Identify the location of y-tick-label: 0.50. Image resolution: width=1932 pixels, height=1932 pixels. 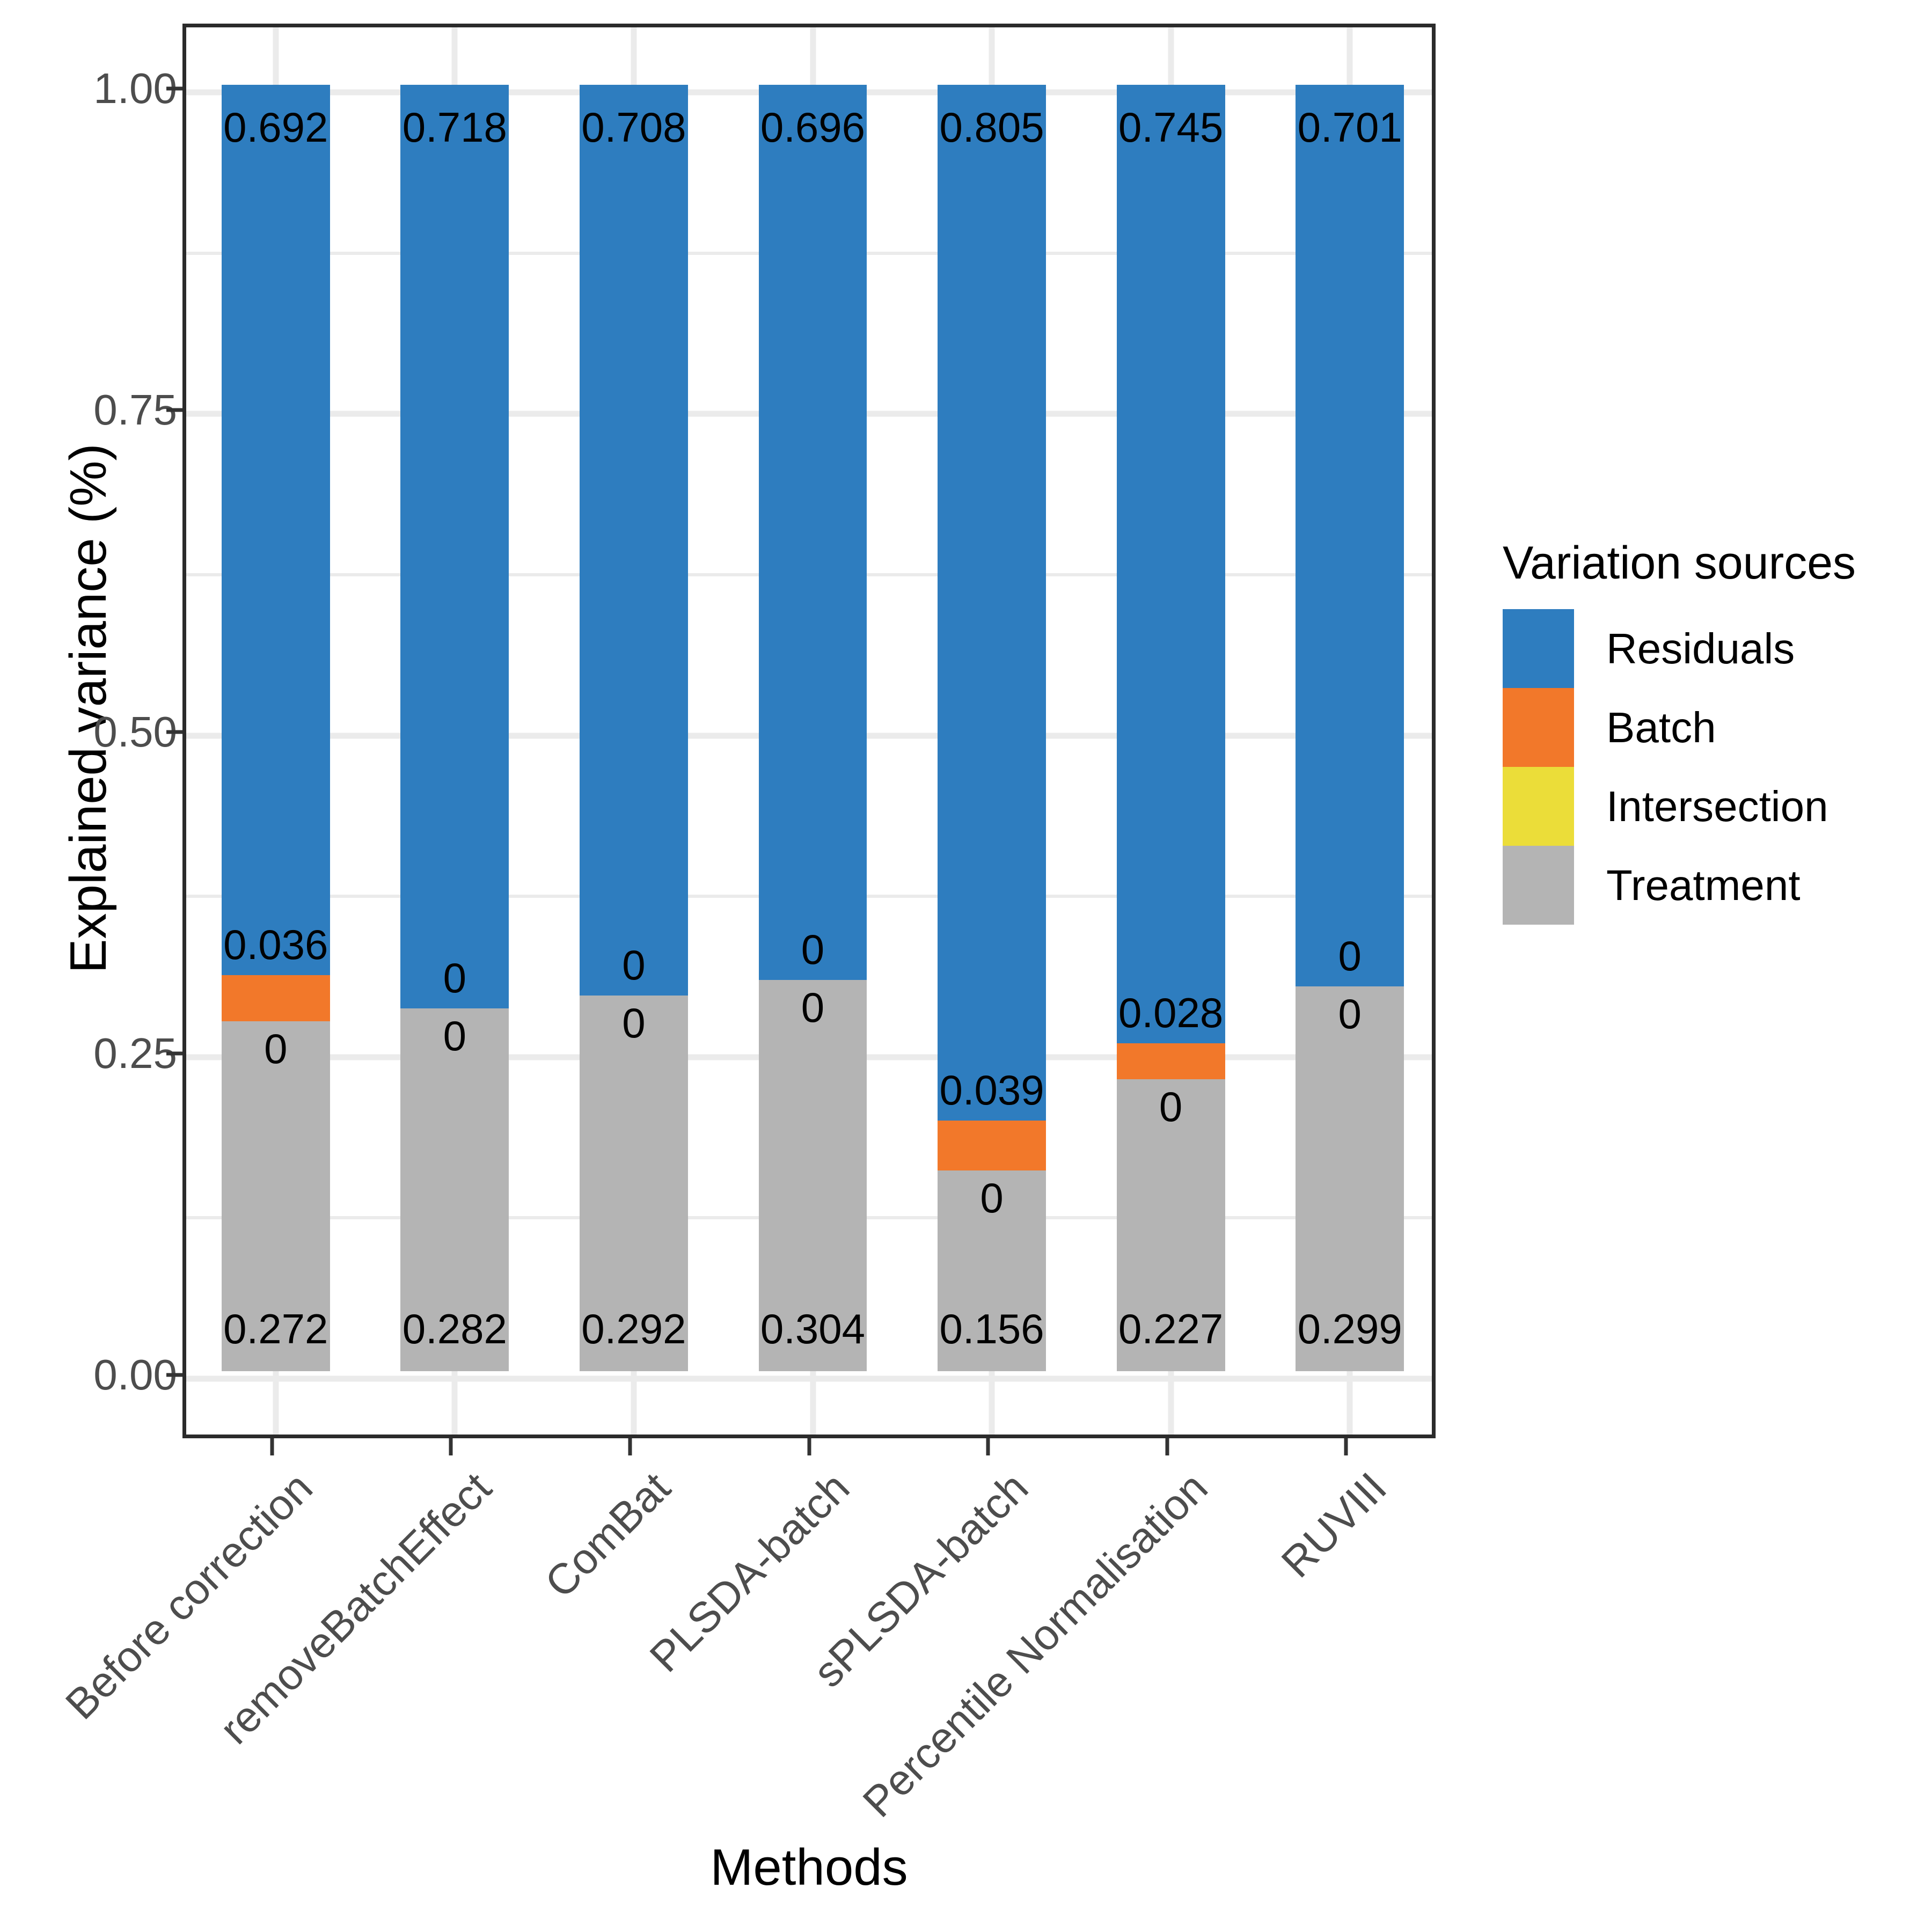
(135, 731).